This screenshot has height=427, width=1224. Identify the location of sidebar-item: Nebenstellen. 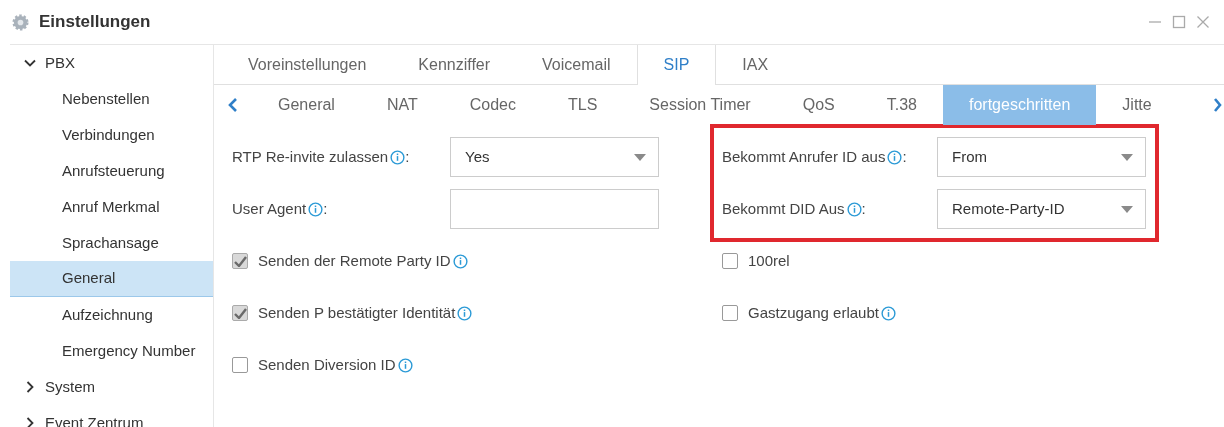
(111, 99).